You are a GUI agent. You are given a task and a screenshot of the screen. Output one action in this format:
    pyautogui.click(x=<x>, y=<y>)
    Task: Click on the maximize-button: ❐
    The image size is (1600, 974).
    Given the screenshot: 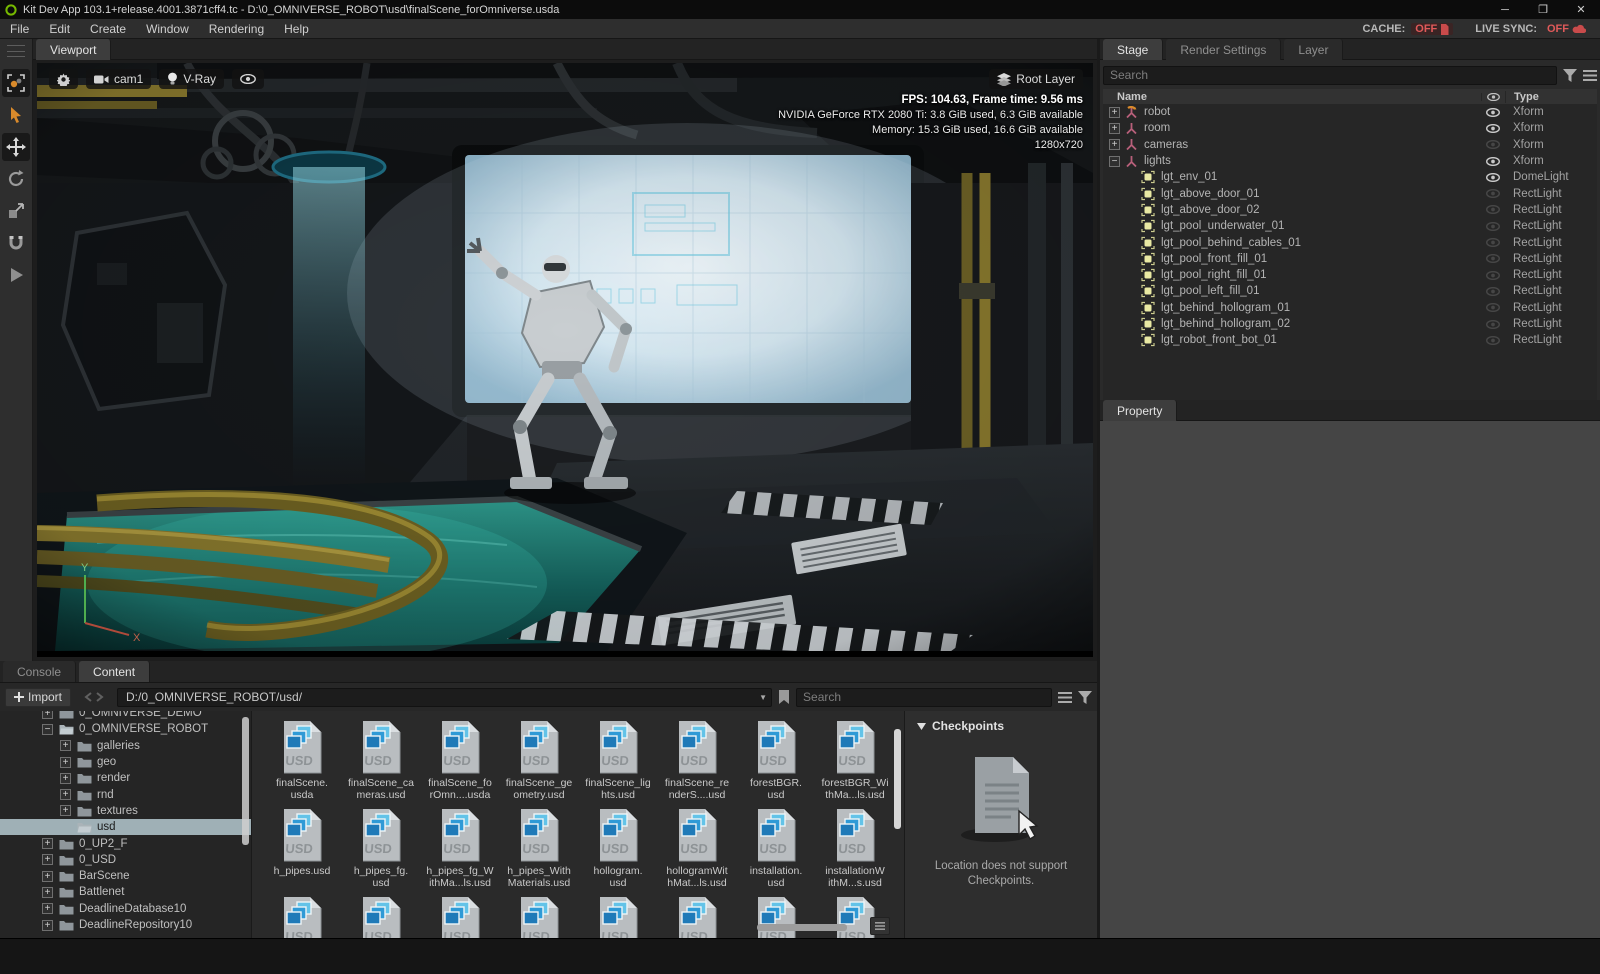 What is the action you would take?
    pyautogui.click(x=1543, y=9)
    